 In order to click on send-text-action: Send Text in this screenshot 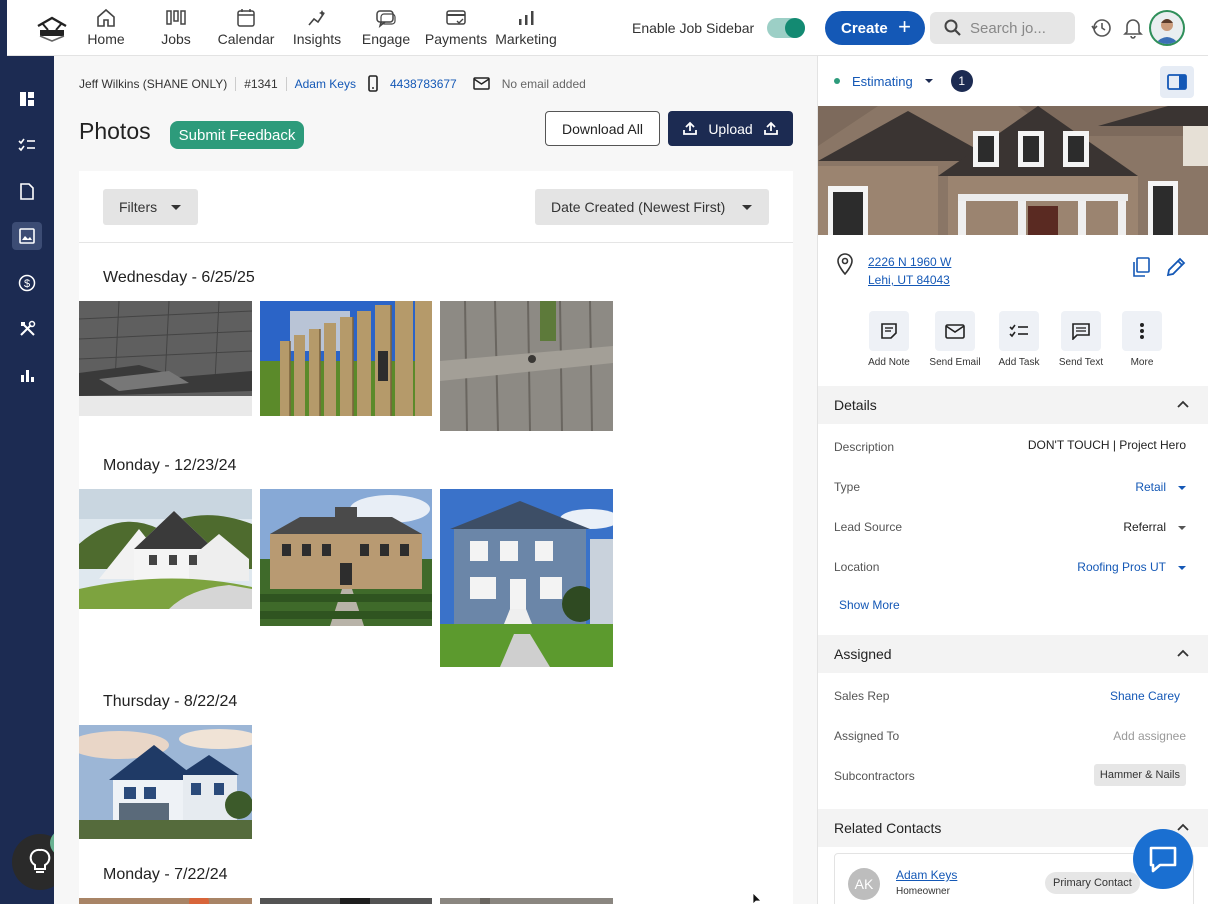, I will do `click(1081, 339)`.